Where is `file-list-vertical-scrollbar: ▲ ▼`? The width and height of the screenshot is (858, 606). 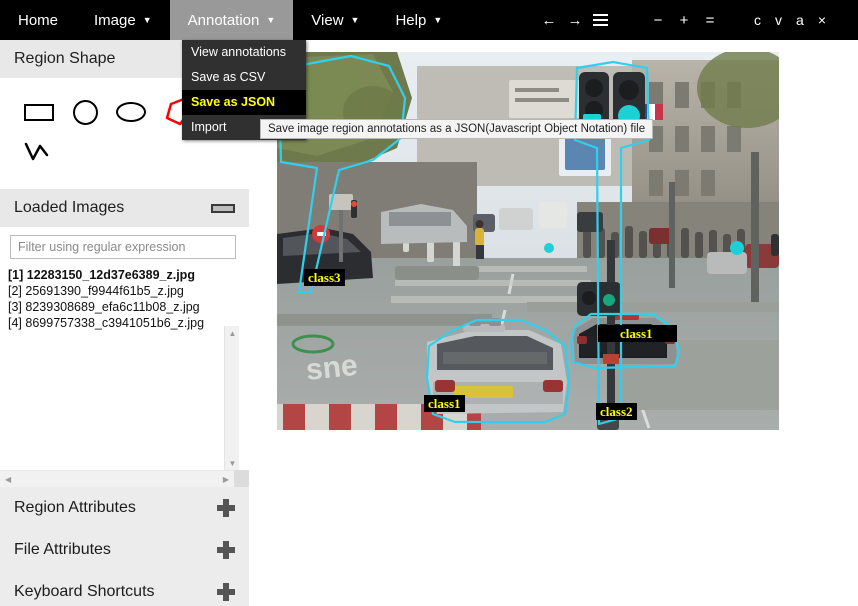 file-list-vertical-scrollbar: ▲ ▼ is located at coordinates (231, 398).